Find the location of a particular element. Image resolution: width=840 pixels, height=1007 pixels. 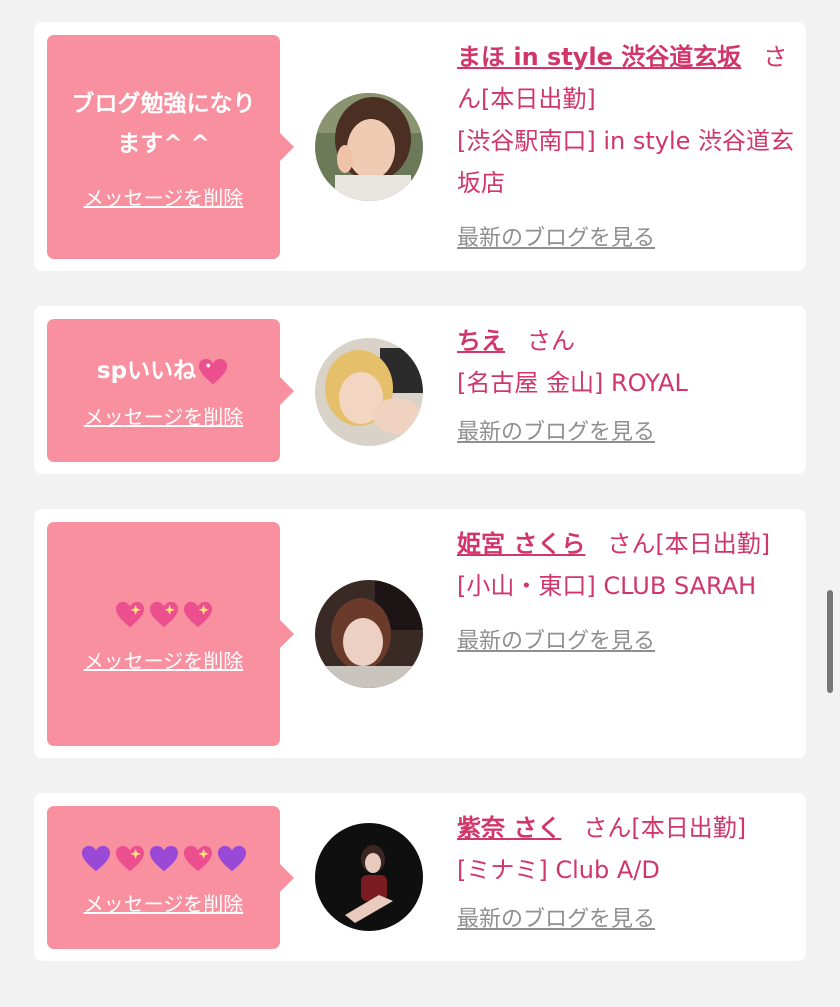

name-link: 姫宮 さくら is located at coordinates (521, 544).